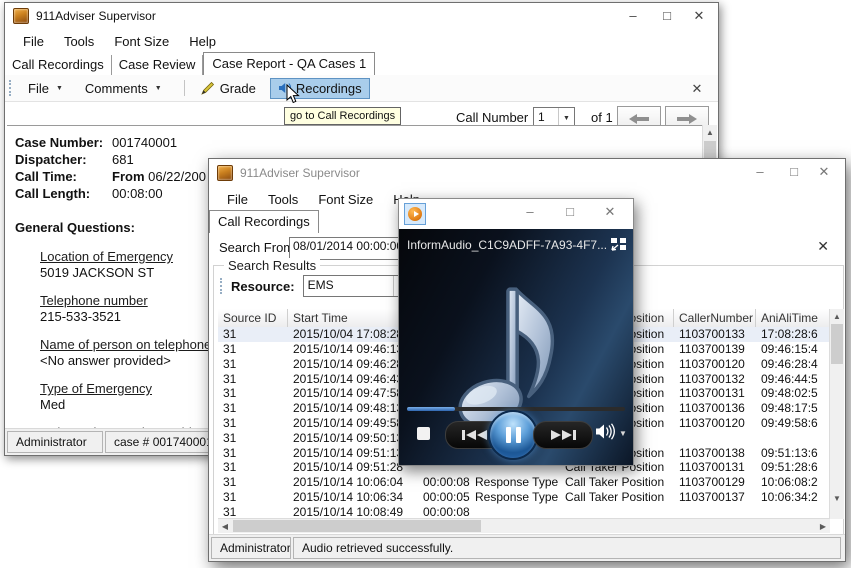 This screenshot has width=851, height=568. I want to click on status-user: Administrator, so click(251, 548).